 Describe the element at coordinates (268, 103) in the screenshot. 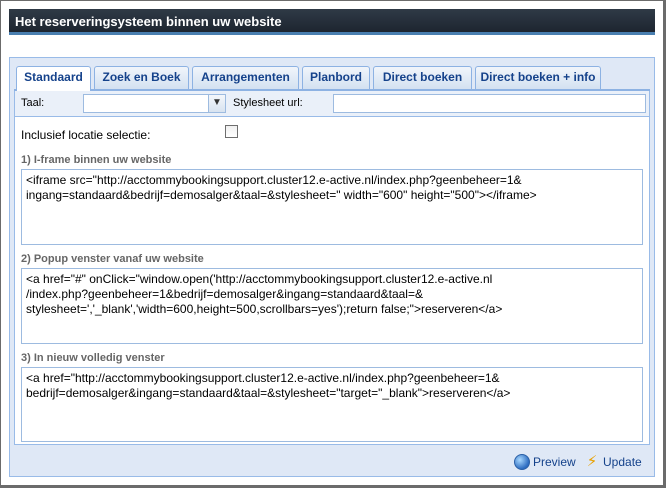

I see `stylesheet-label: Stylesheet url:` at that location.